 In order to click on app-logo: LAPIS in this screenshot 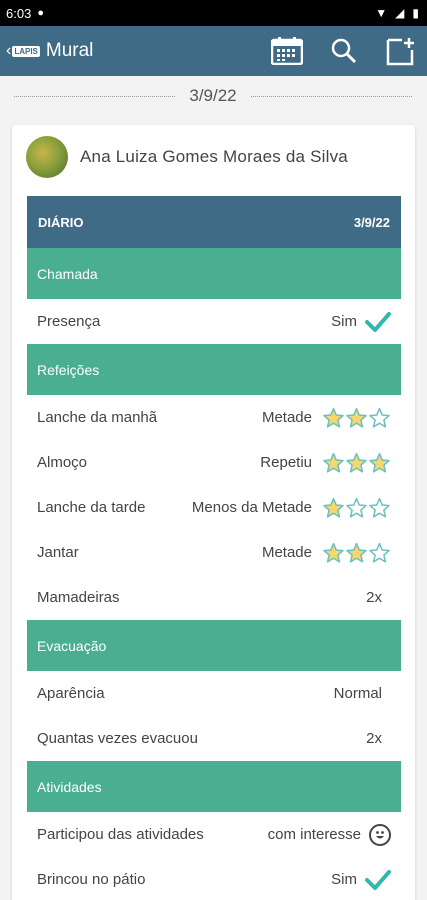, I will do `click(26, 51)`.